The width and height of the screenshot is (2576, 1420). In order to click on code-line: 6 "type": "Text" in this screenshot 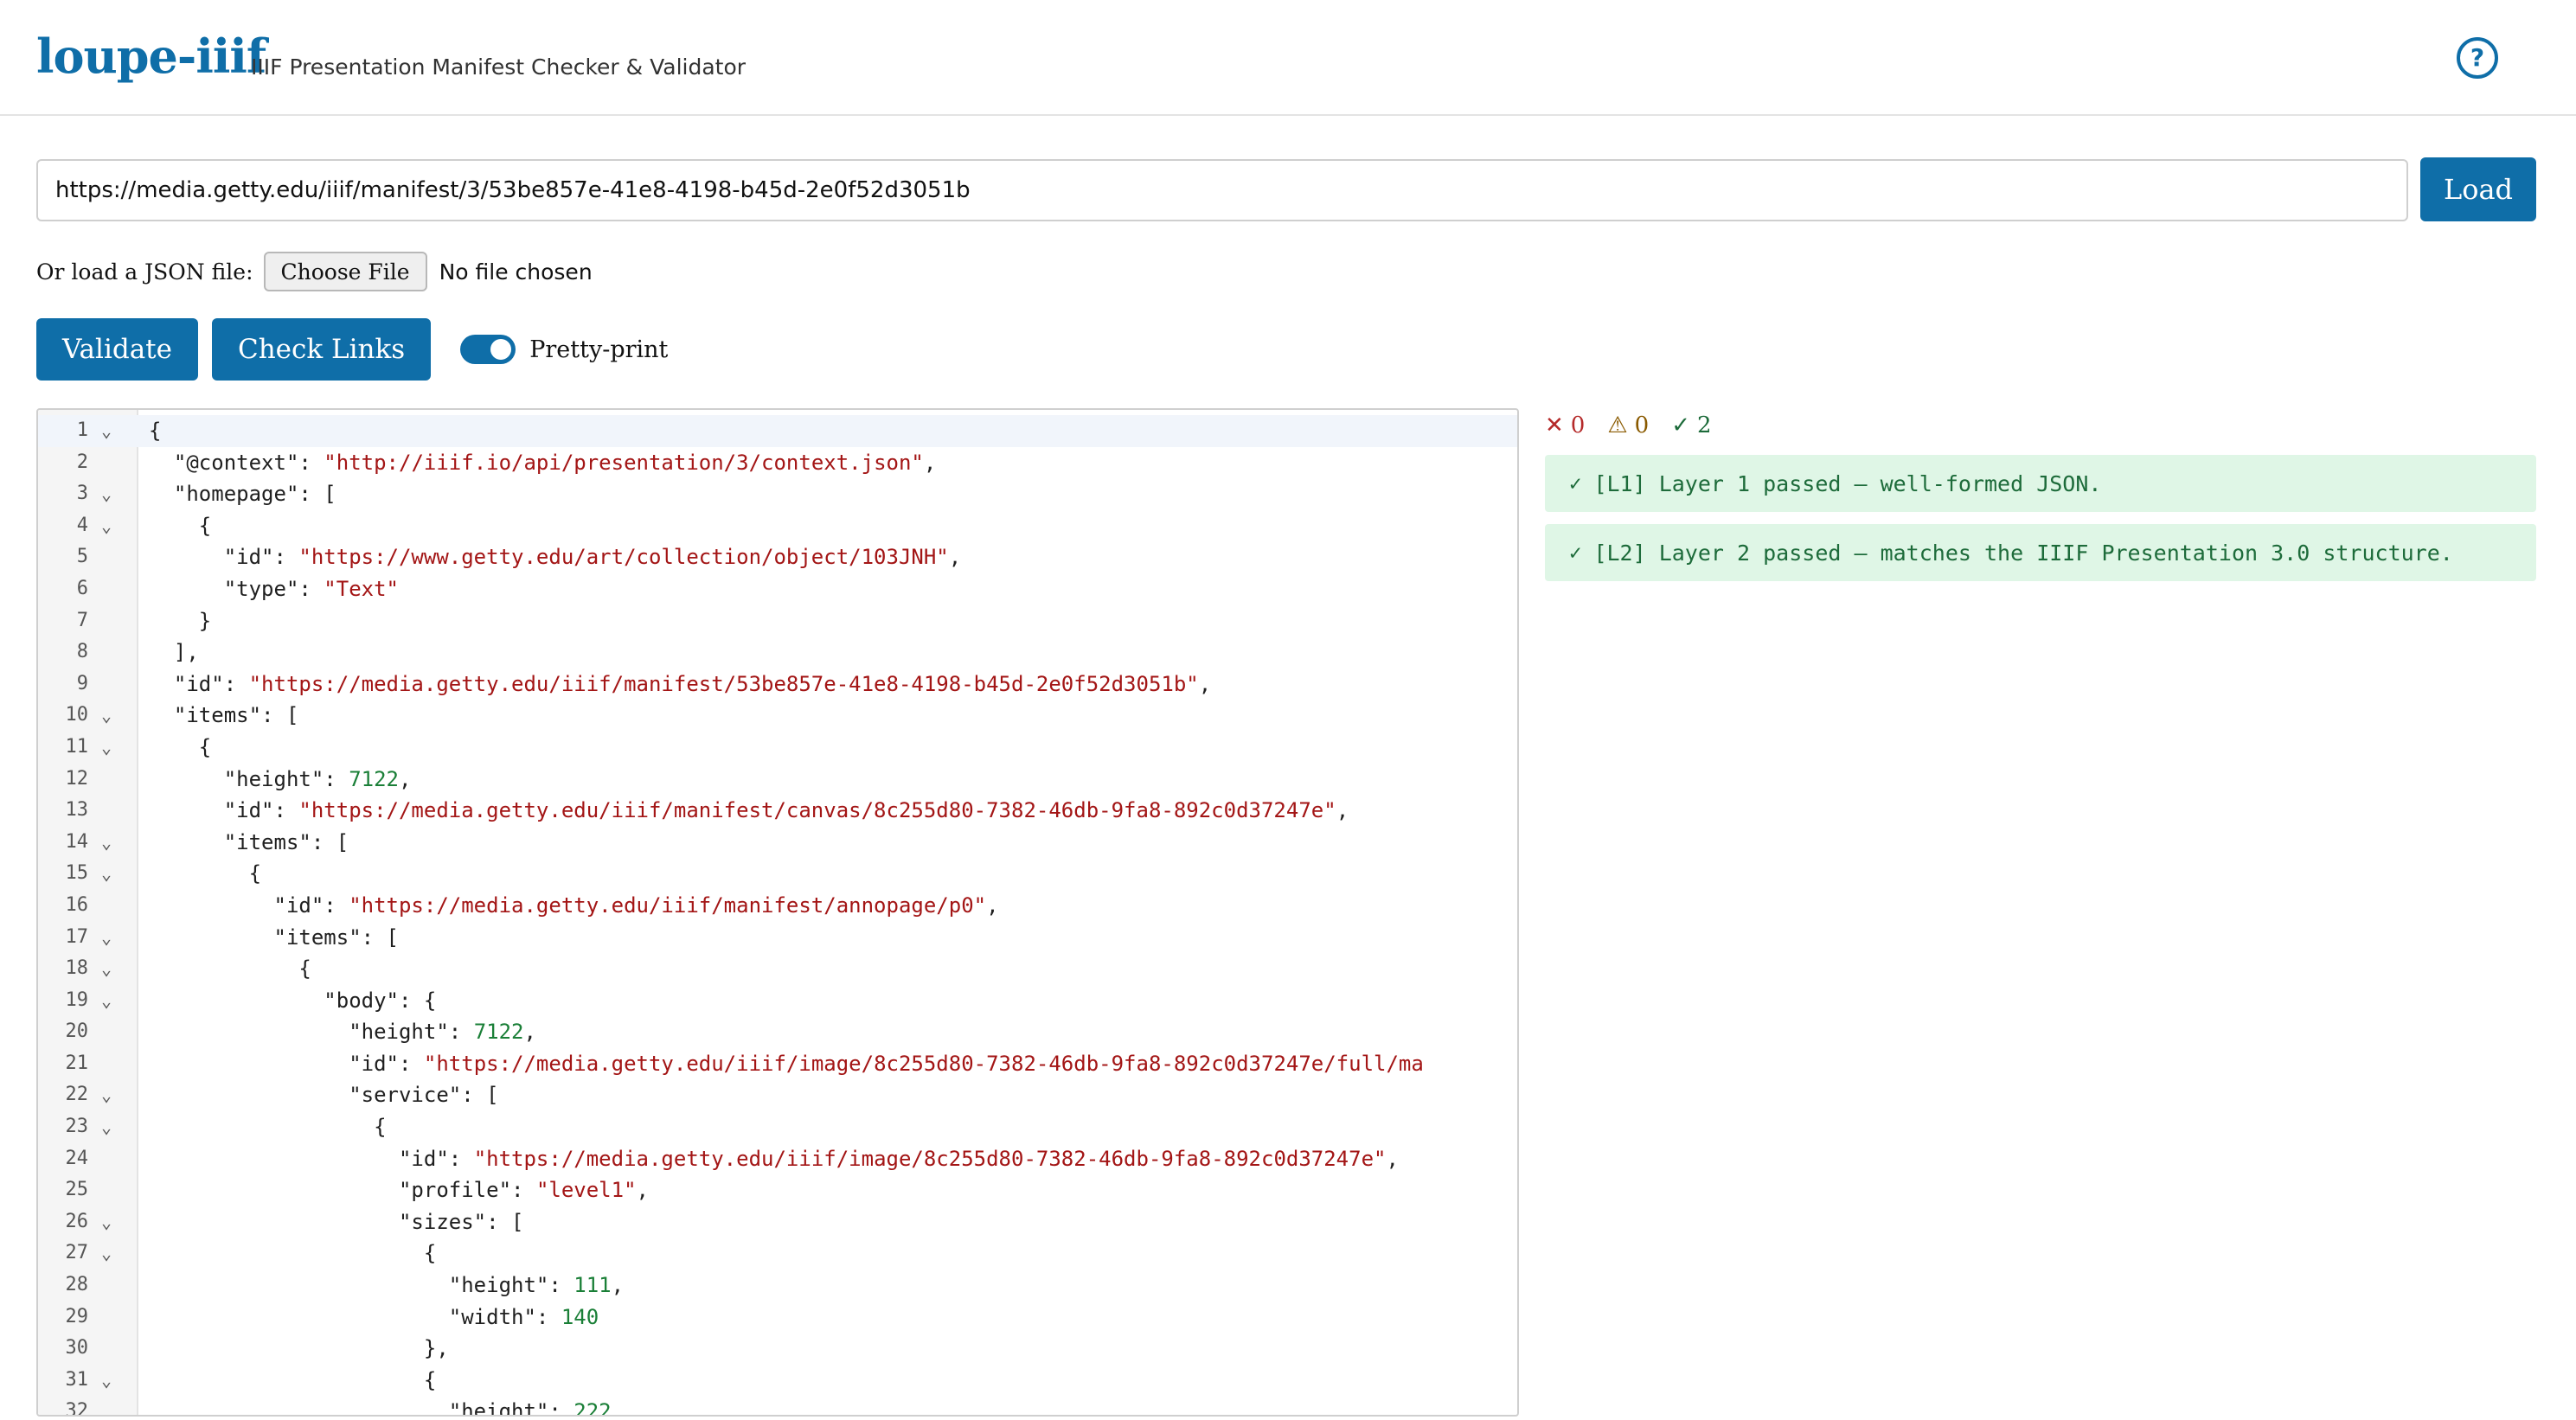, I will do `click(777, 589)`.